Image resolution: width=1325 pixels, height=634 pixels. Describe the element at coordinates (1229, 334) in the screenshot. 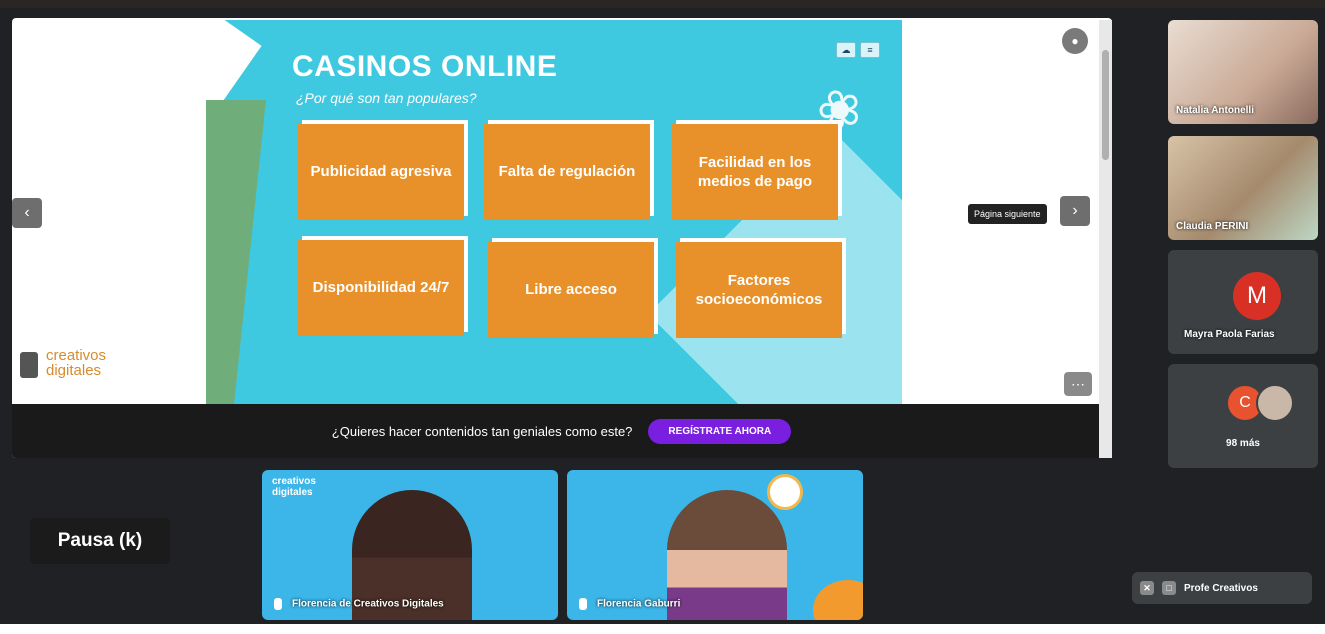

I see `participant-name: Mayra Paola Farias` at that location.